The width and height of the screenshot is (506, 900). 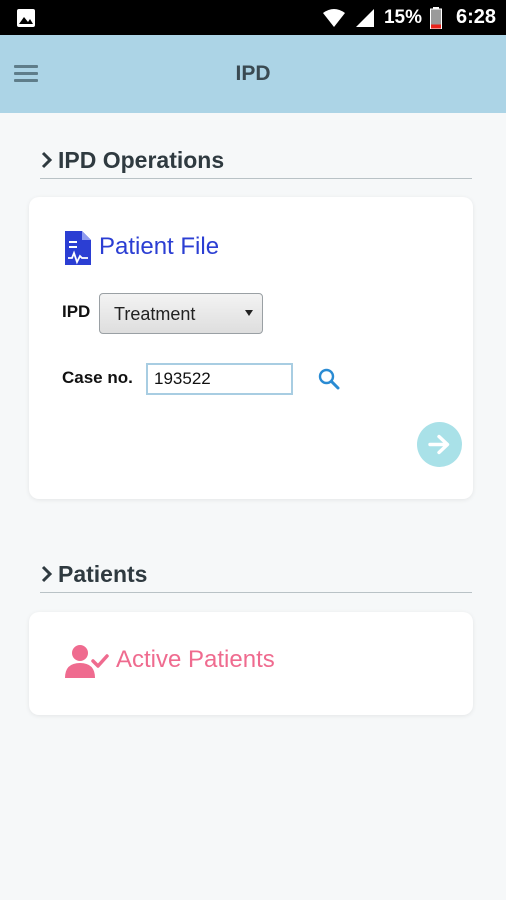 What do you see at coordinates (219, 379) in the screenshot?
I see `case-no-input` at bounding box center [219, 379].